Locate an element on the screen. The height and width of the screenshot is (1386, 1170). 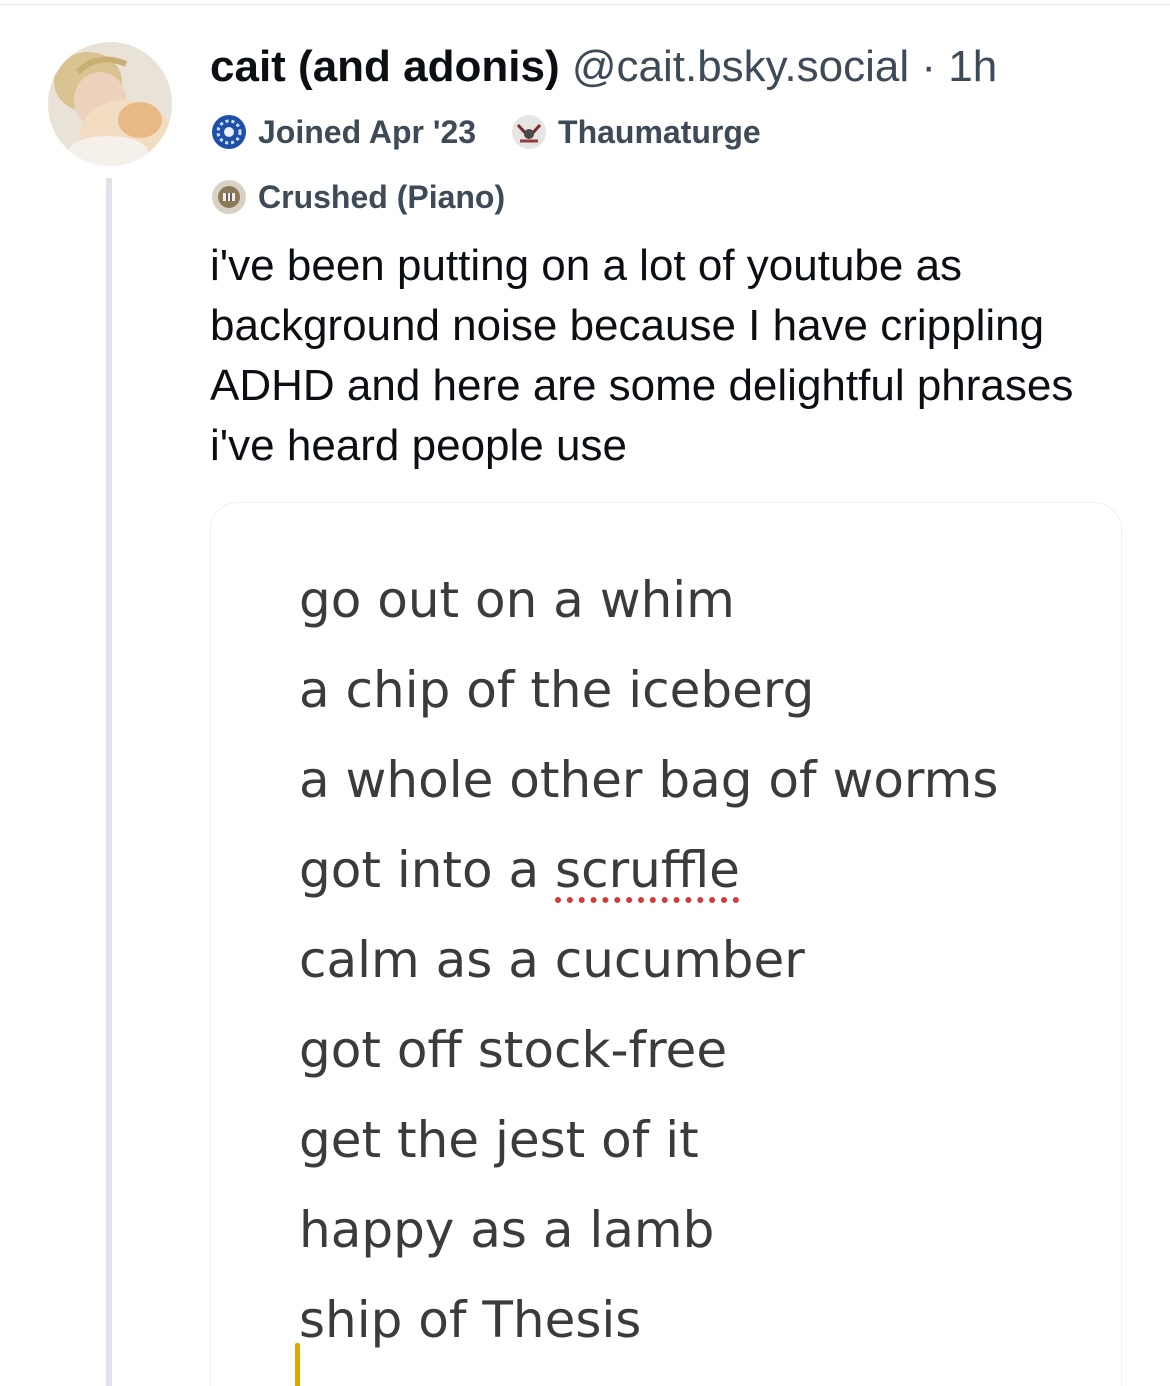
badge-thaumaturge: Thaumaturge is located at coordinates (635, 132).